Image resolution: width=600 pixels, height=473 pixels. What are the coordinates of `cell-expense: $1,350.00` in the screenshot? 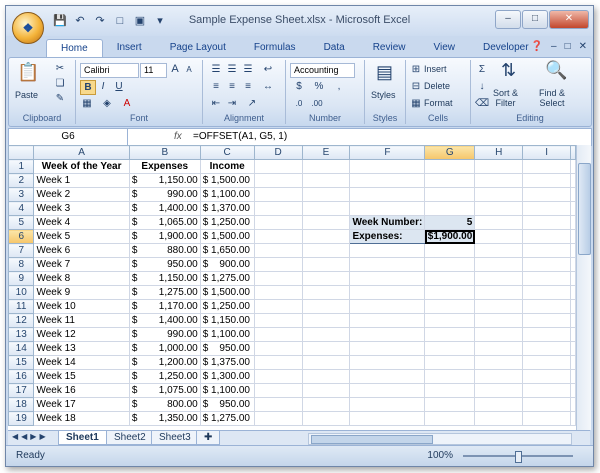 It's located at (164, 418).